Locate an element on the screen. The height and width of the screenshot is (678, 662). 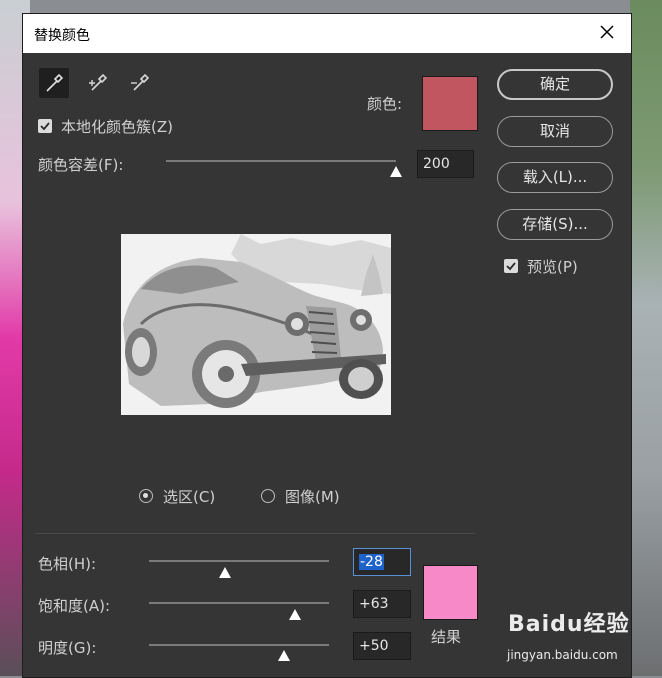
close-icon is located at coordinates (607, 32).